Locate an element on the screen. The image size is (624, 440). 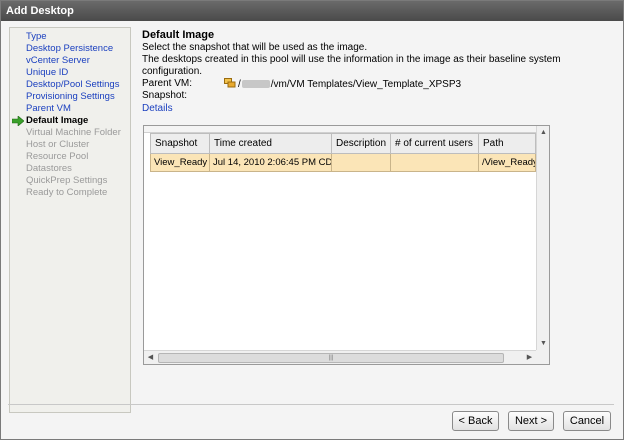
footer-divider is located at coordinates (311, 404).